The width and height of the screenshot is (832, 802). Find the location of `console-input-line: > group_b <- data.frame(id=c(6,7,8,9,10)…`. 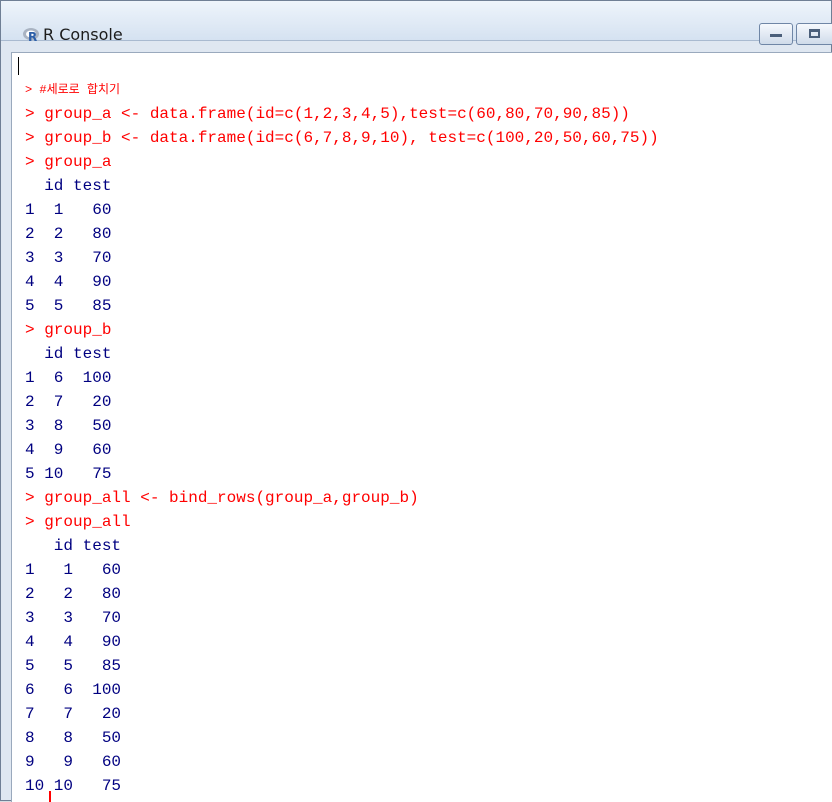

console-input-line: > group_b <- data.frame(id=c(6,7,8,9,10)… is located at coordinates (342, 138).